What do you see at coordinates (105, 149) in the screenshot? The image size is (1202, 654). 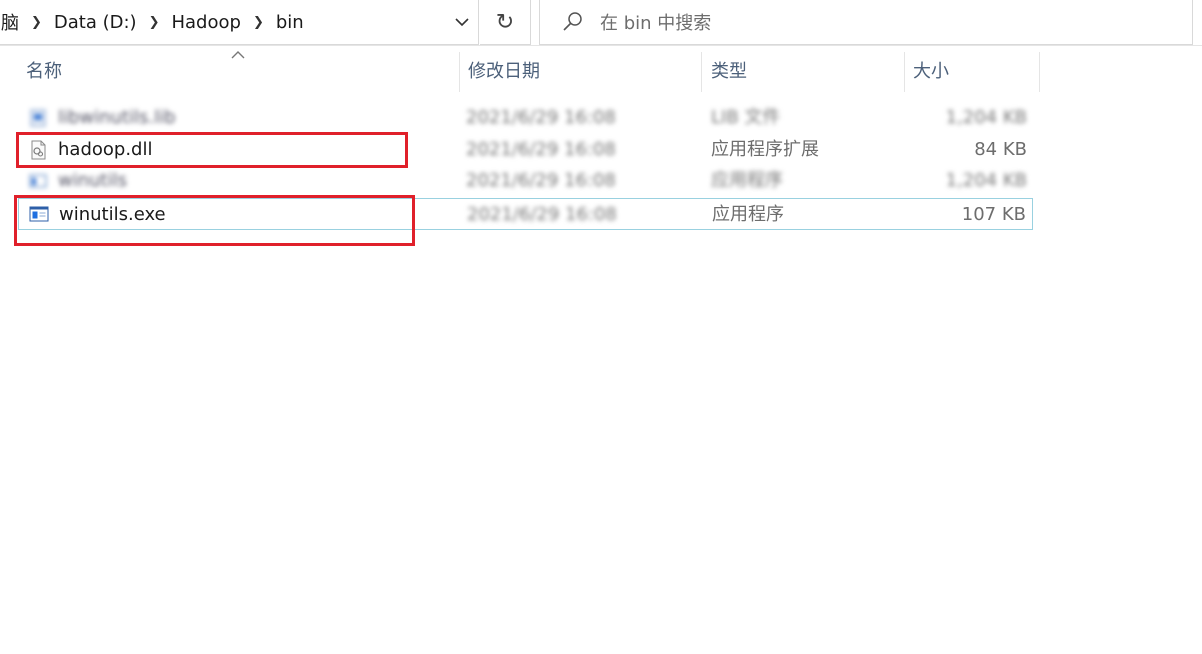 I see `file-name: hadoop.dll` at bounding box center [105, 149].